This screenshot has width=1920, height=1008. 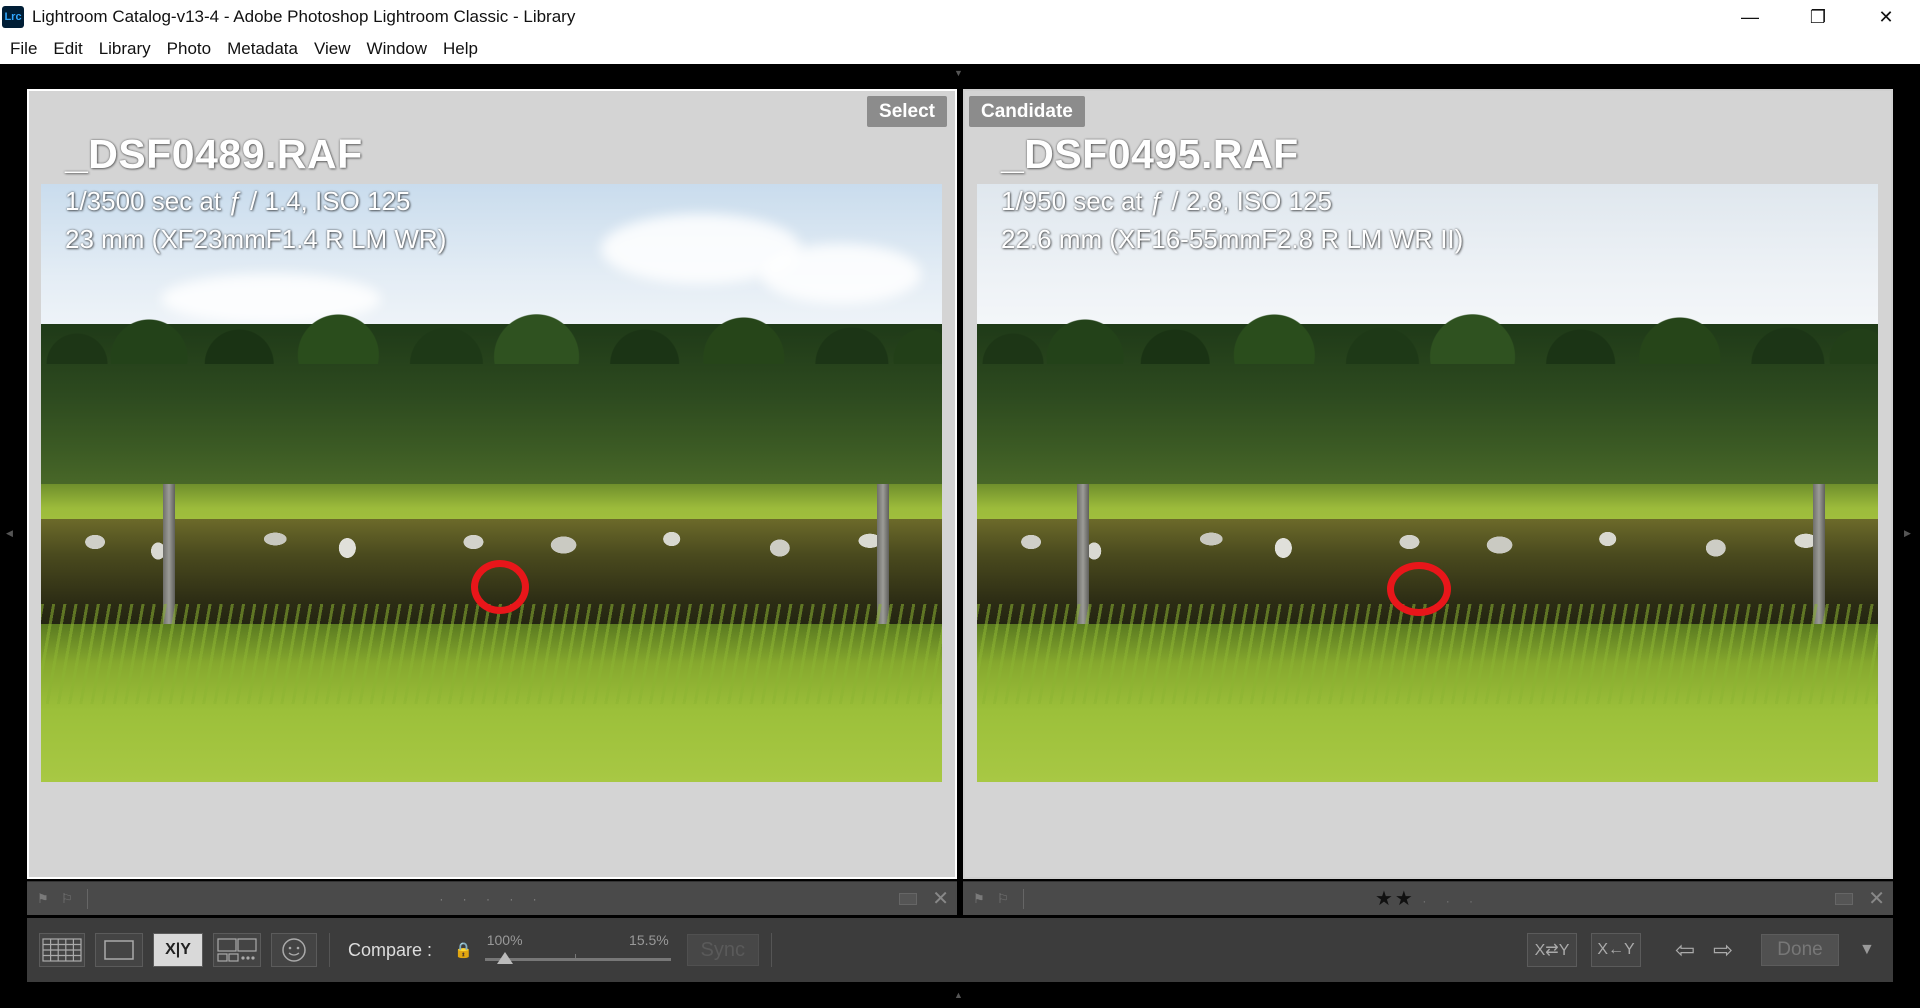 What do you see at coordinates (958, 995) in the screenshot?
I see `filmstrip-toggle-icon: ▲` at bounding box center [958, 995].